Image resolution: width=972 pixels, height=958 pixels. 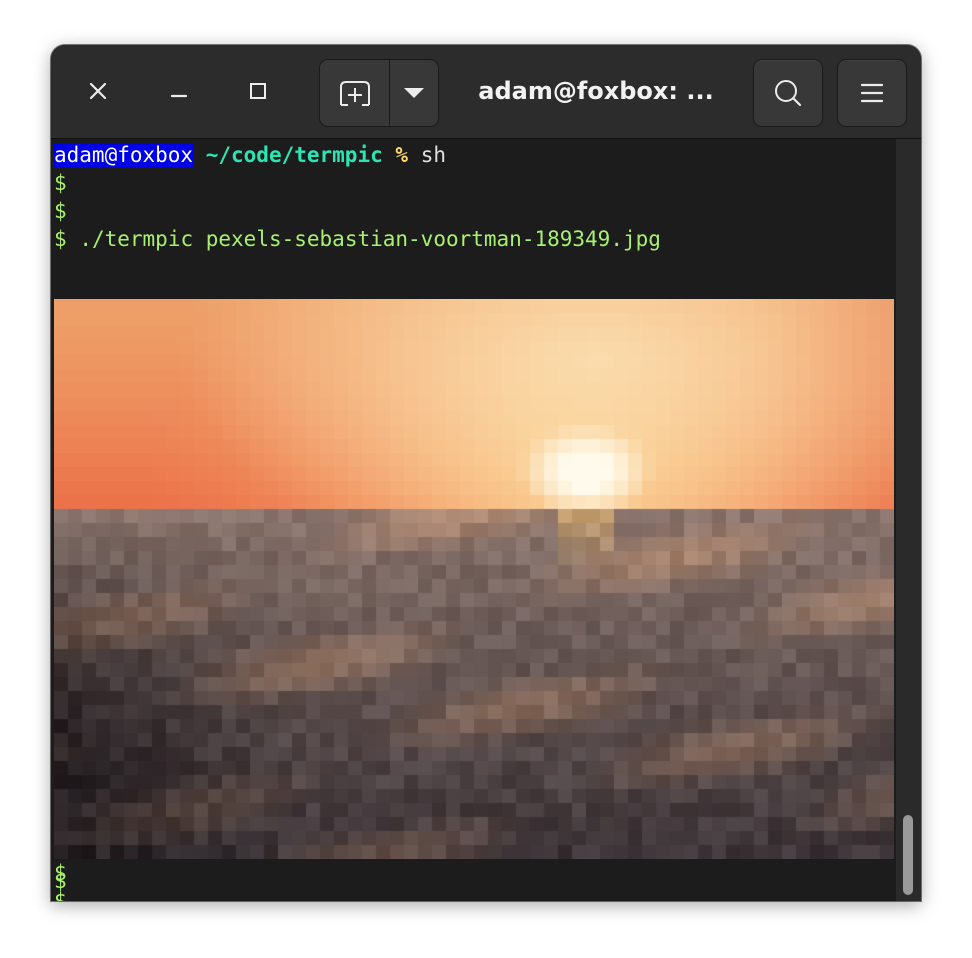 What do you see at coordinates (433, 155) in the screenshot?
I see `prompt-command: sh` at bounding box center [433, 155].